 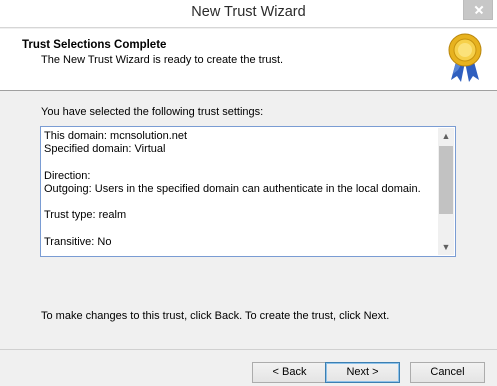 I want to click on medal-icon, so click(x=465, y=57).